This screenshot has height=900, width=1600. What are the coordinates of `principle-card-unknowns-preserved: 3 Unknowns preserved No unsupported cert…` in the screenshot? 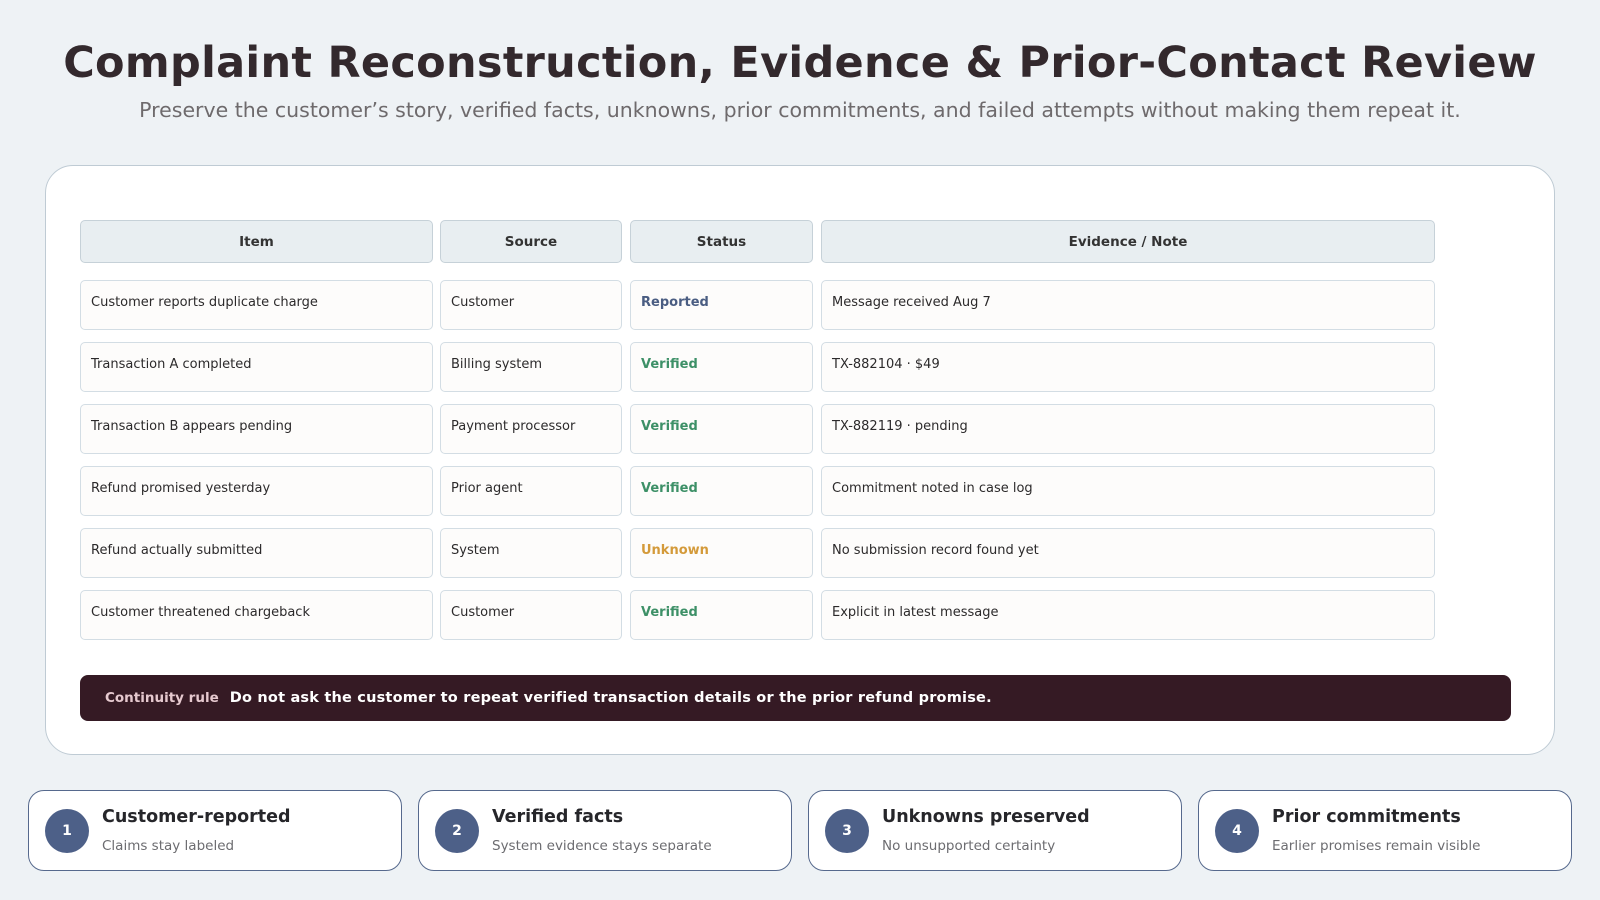 It's located at (995, 830).